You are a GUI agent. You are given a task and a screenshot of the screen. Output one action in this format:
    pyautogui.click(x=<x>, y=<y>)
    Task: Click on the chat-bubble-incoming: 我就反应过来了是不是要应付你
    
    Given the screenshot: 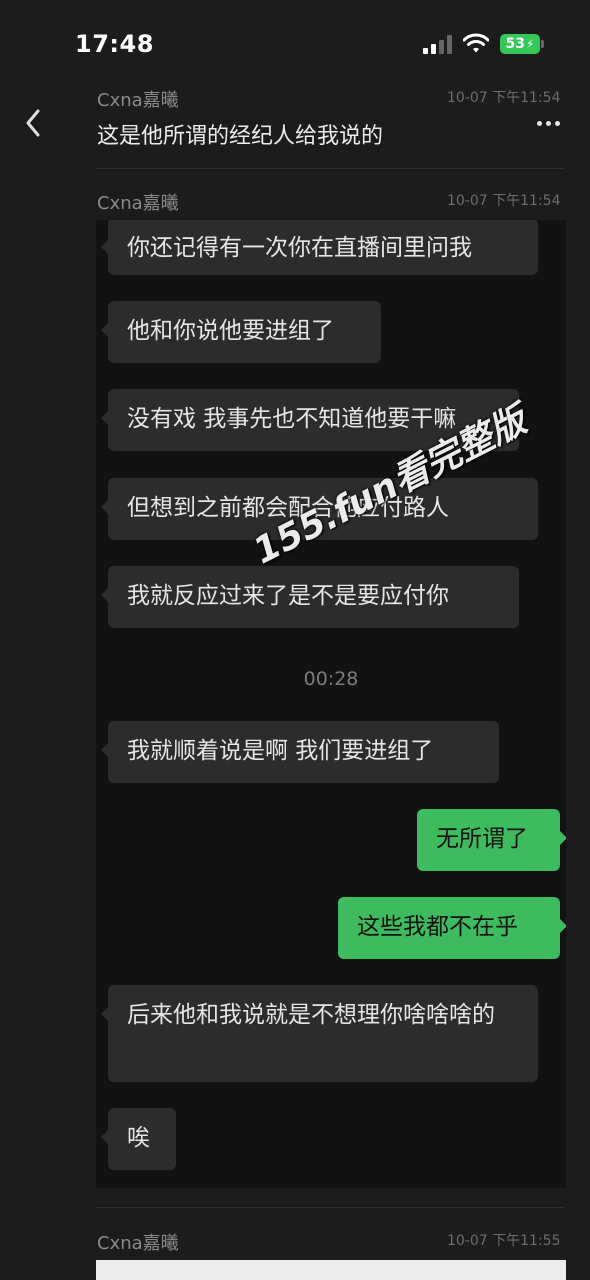 What is the action you would take?
    pyautogui.click(x=310, y=597)
    